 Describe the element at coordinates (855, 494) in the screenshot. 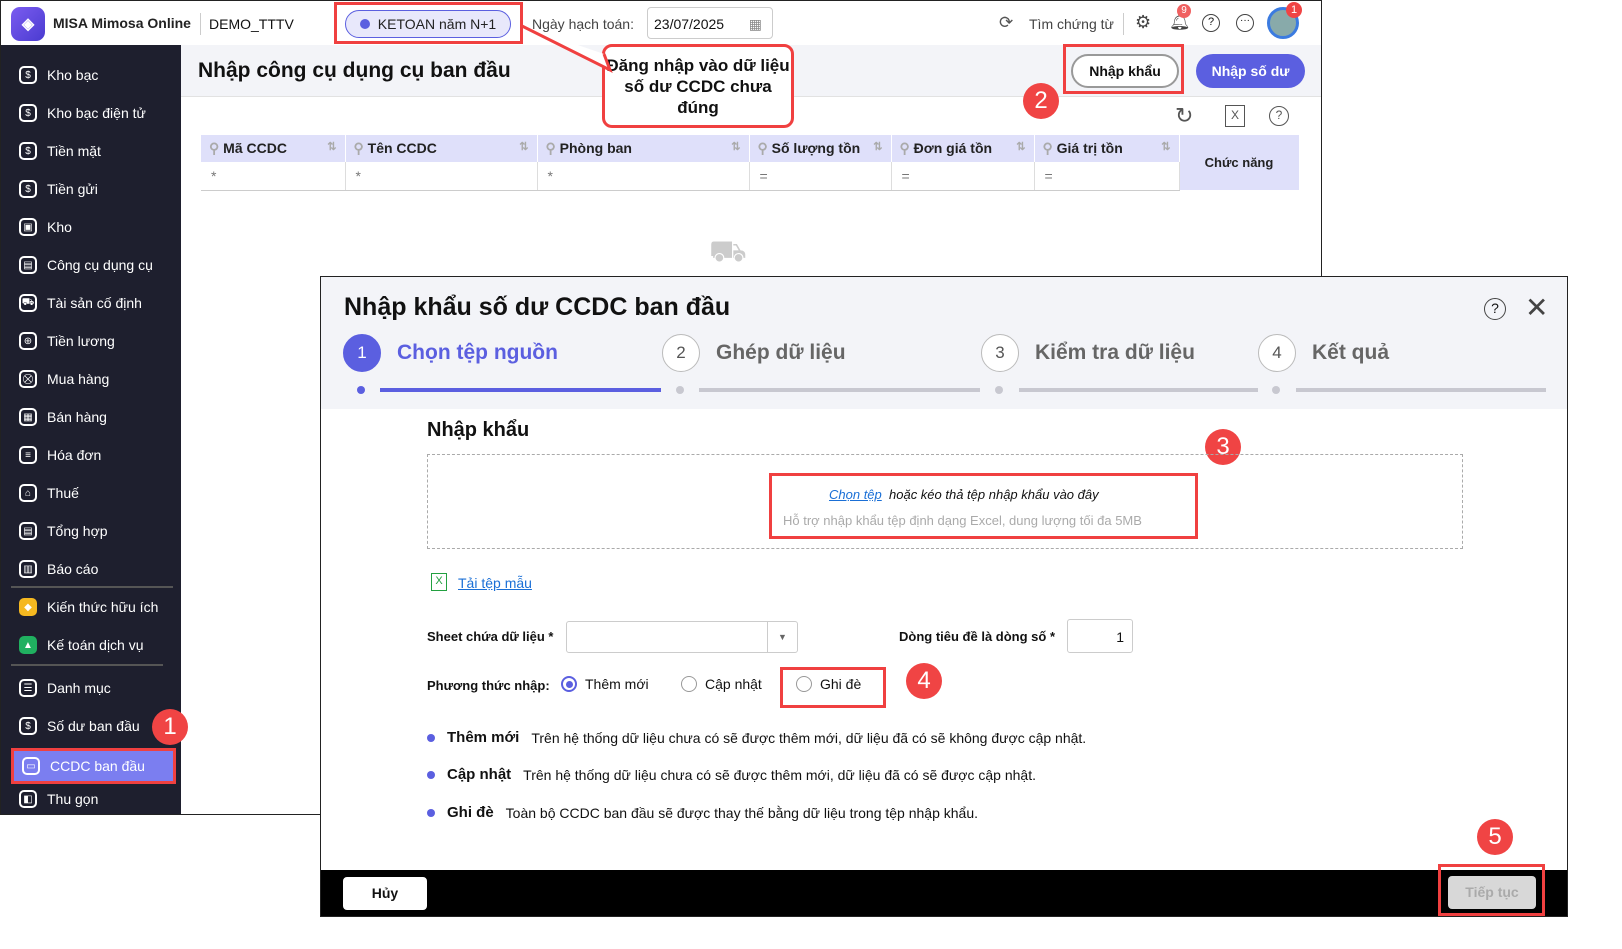

I see `choose-file-link: Chọn tệp` at that location.